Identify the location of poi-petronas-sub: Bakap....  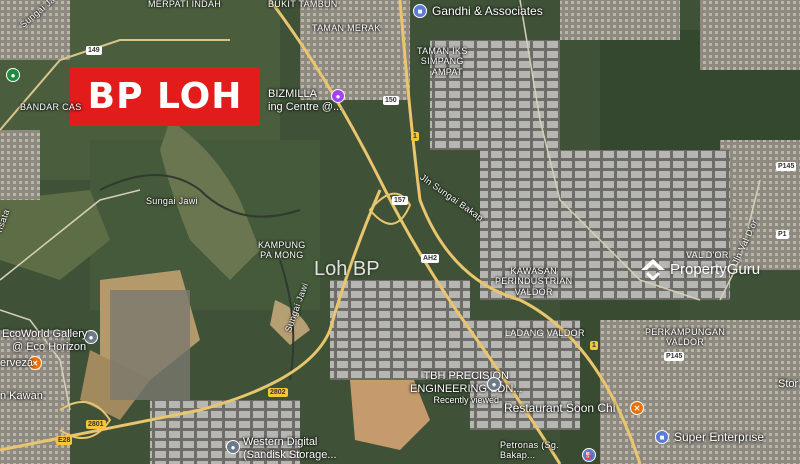
(518, 455).